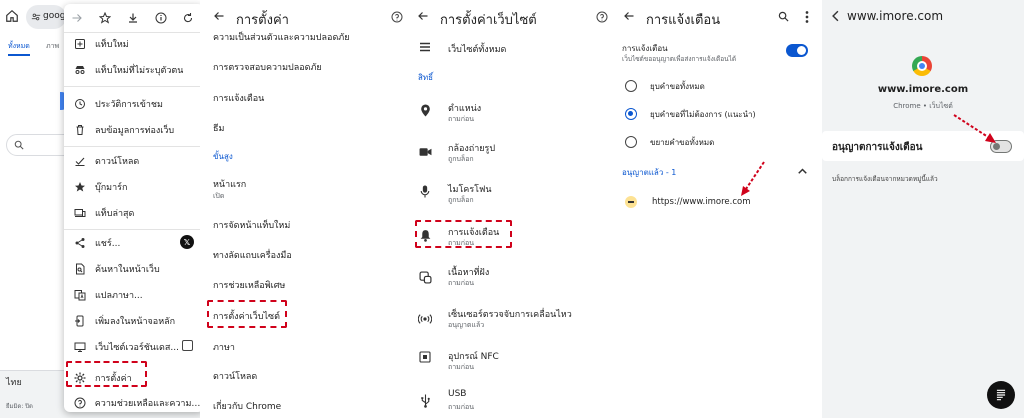  What do you see at coordinates (80, 347) in the screenshot?
I see `desktop-site-icon` at bounding box center [80, 347].